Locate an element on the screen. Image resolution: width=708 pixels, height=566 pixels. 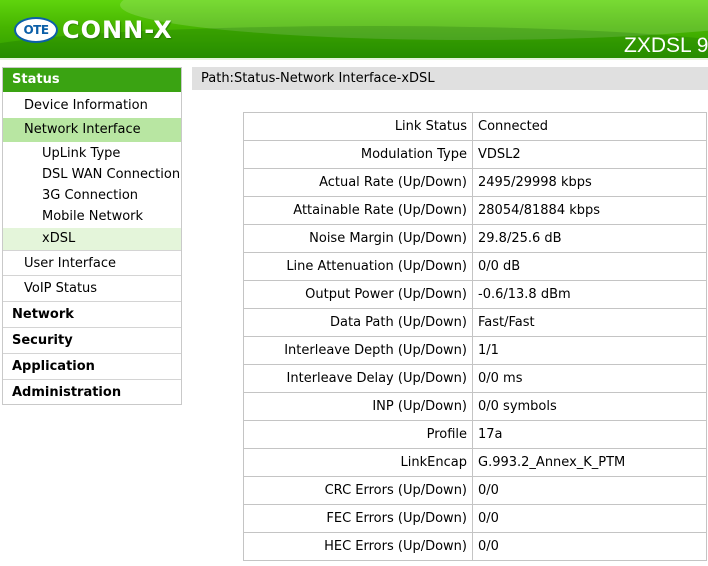
nav-device-information: Device Information is located at coordinates (92, 106).